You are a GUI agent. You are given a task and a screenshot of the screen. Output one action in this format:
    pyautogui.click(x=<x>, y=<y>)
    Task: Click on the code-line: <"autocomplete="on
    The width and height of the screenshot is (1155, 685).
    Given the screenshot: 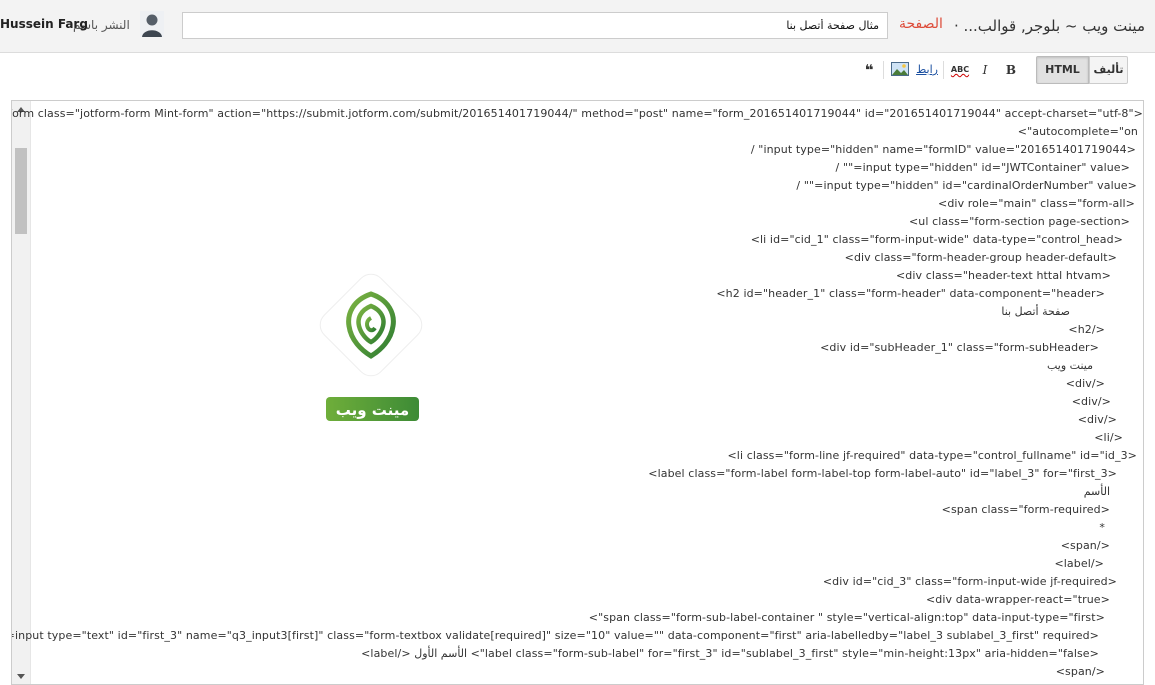 What is the action you would take?
    pyautogui.click(x=1077, y=131)
    